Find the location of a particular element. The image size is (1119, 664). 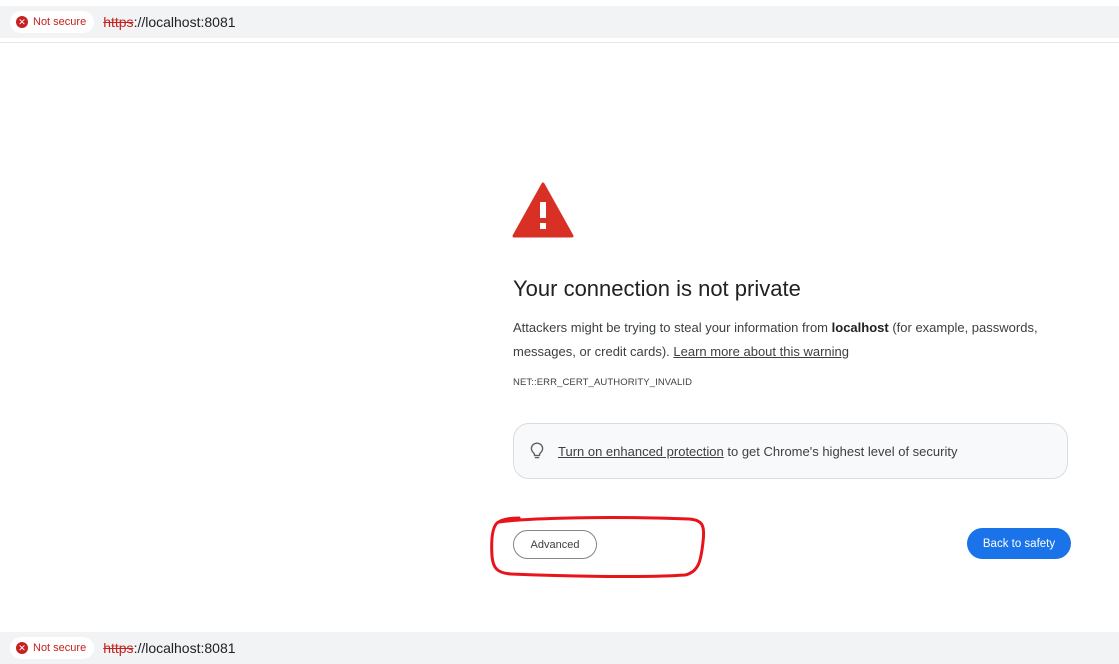

url-text: https://localhost:8081 is located at coordinates (169, 22).